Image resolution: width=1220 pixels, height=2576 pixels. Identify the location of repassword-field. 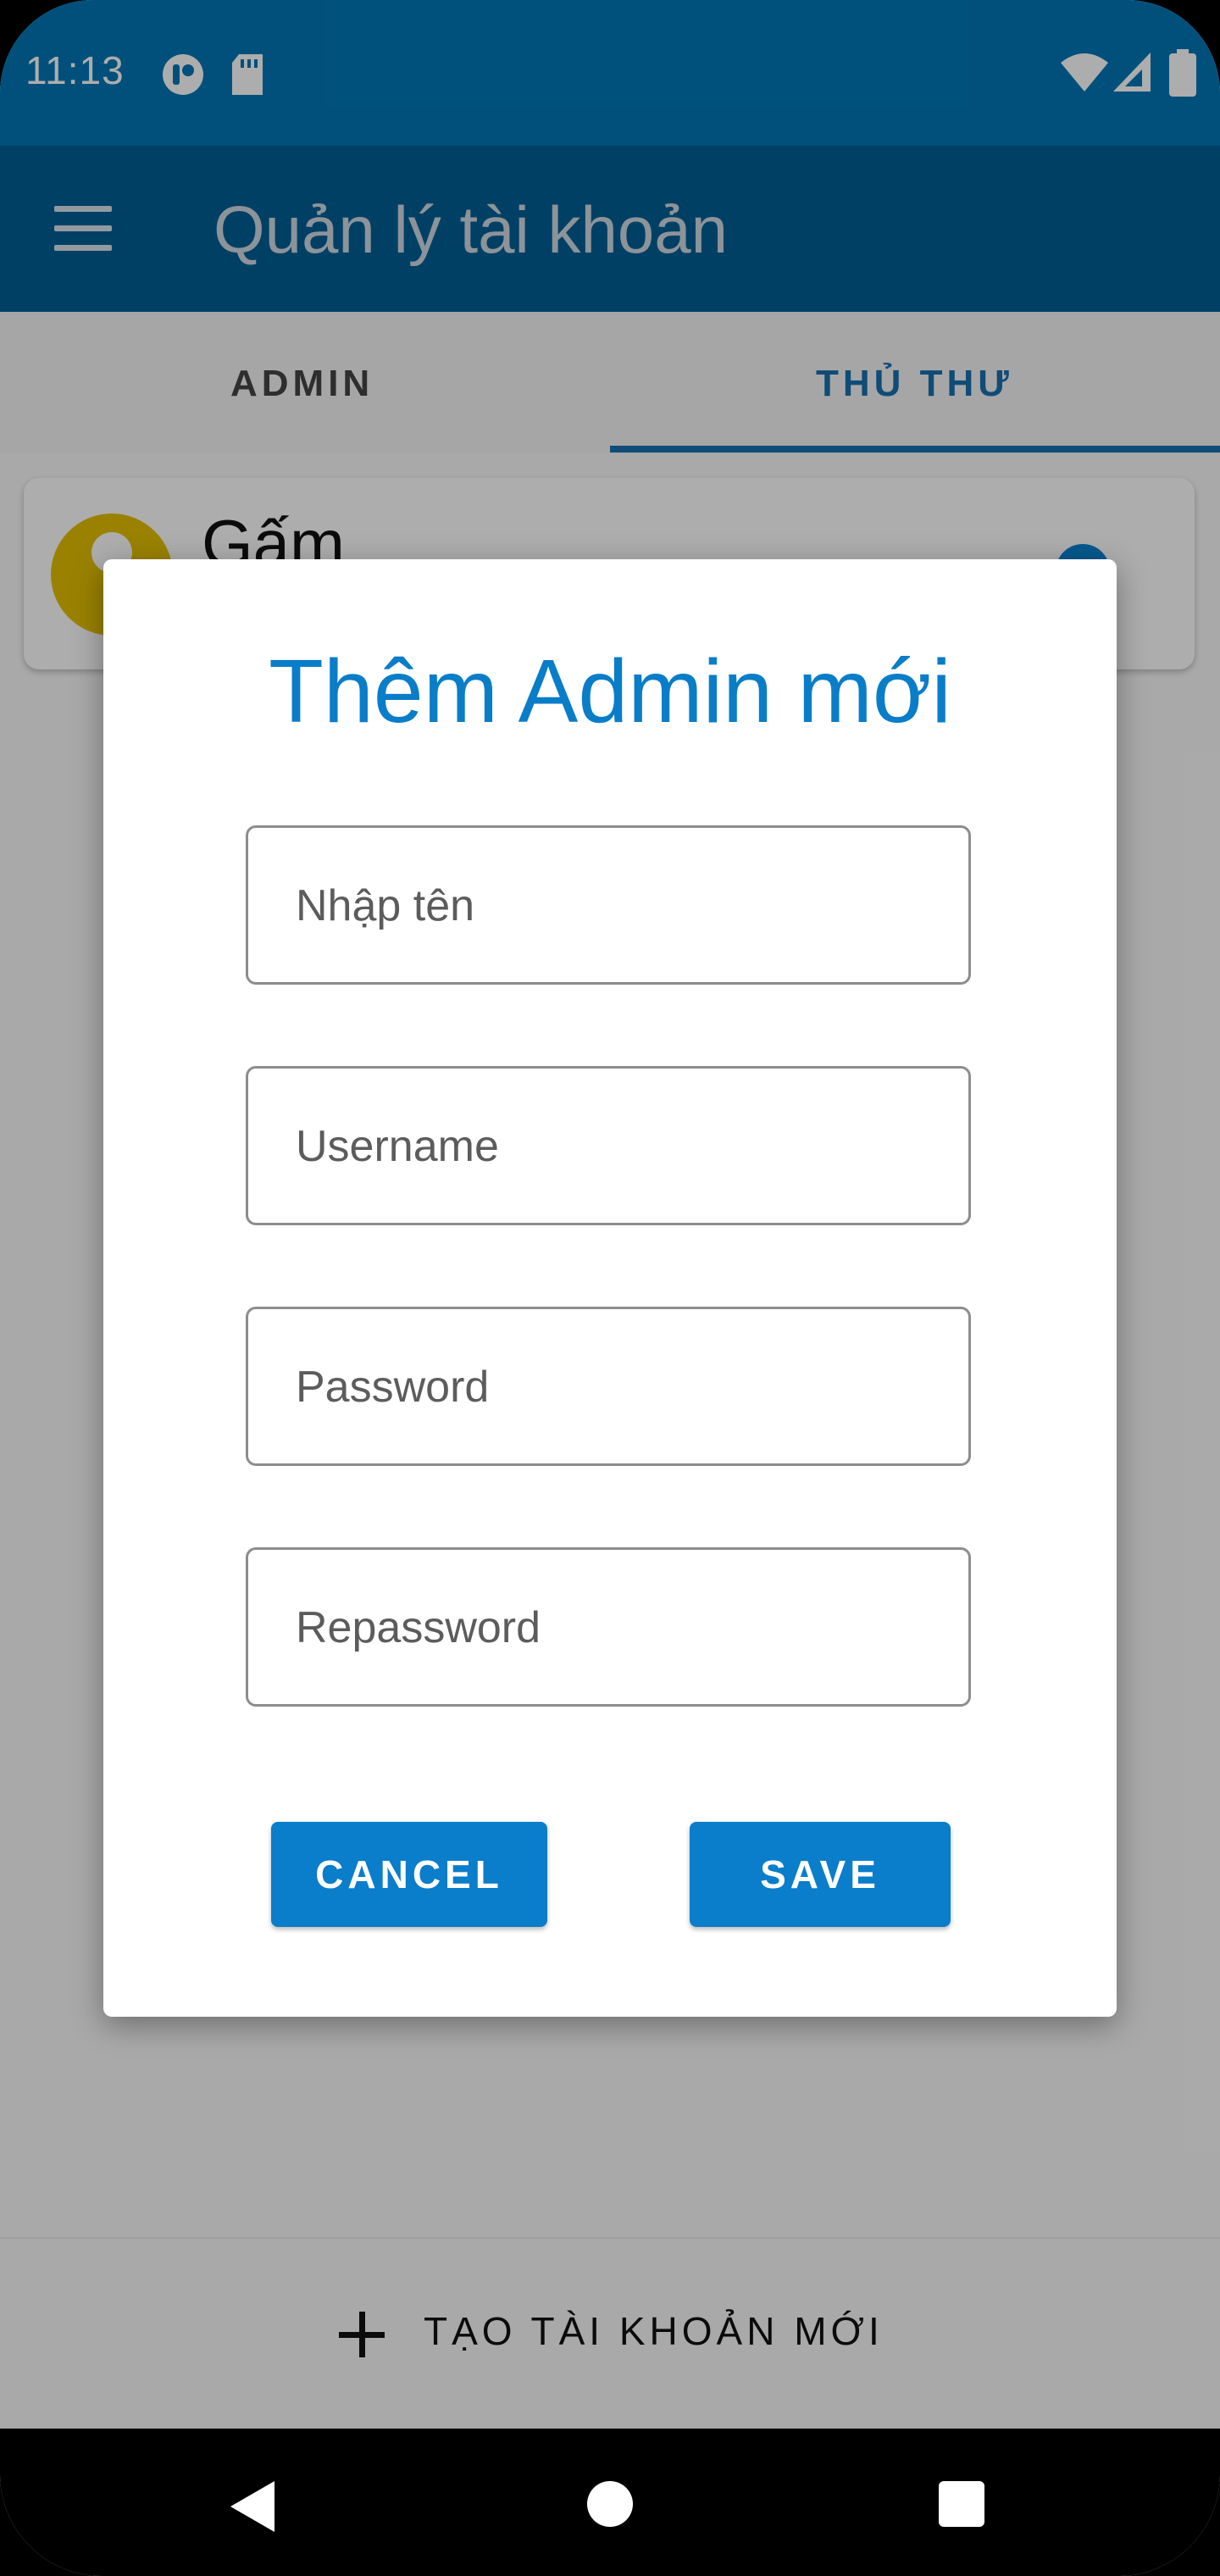
(608, 1627).